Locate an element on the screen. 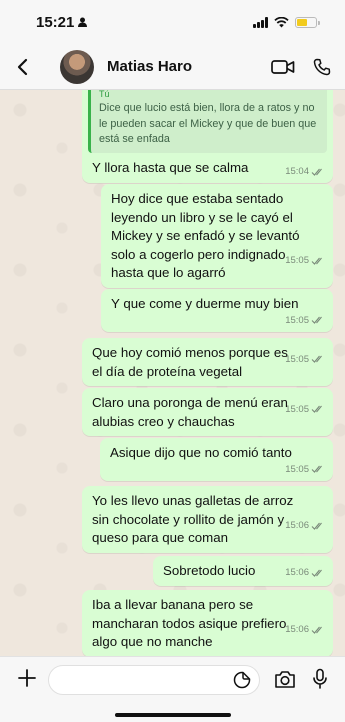 Image resolution: width=345 pixels, height=722 pixels. home-indicator is located at coordinates (173, 715).